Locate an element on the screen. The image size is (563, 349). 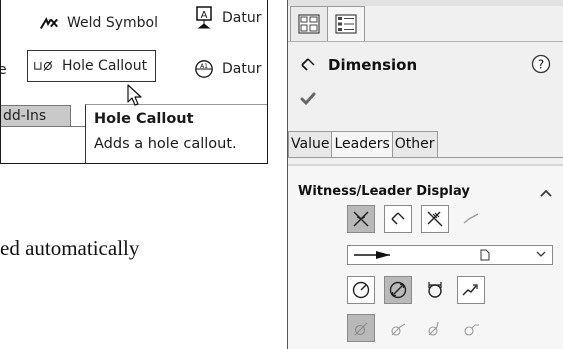
leader-style-button is located at coordinates (471, 219).